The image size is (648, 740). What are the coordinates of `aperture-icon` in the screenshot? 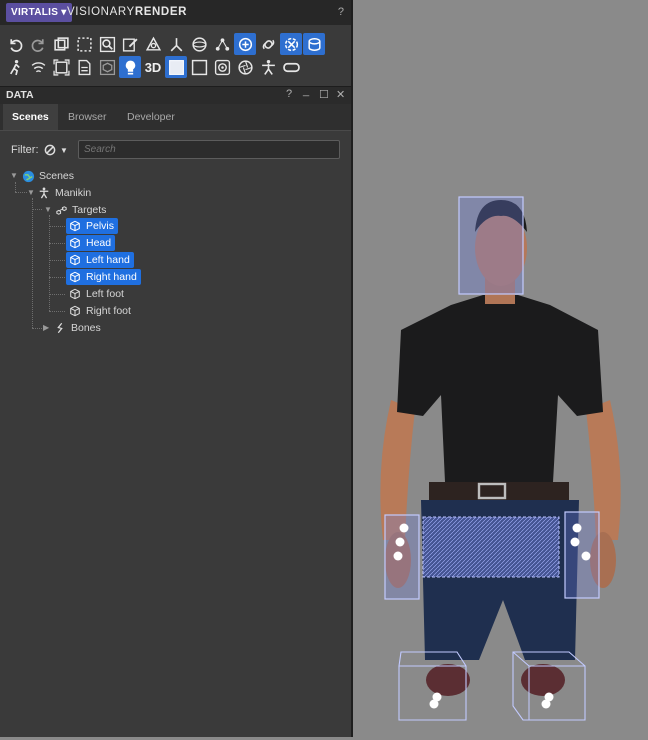 It's located at (245, 67).